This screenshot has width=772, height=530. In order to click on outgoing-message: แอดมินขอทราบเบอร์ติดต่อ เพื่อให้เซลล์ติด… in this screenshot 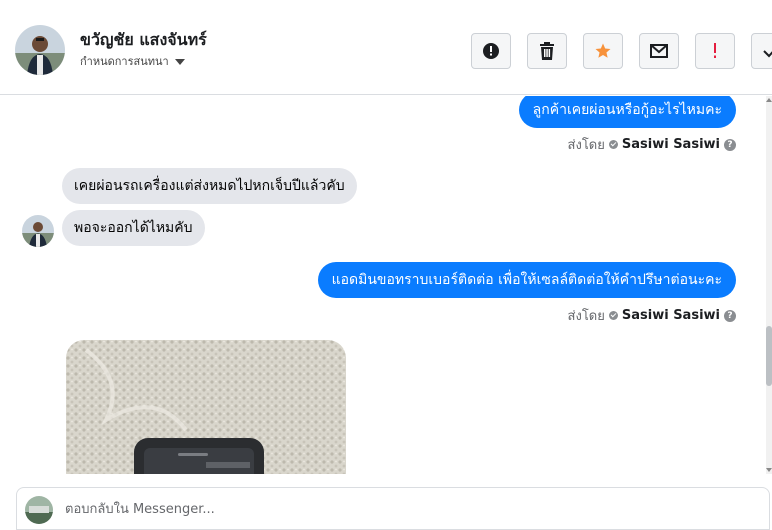, I will do `click(526, 280)`.